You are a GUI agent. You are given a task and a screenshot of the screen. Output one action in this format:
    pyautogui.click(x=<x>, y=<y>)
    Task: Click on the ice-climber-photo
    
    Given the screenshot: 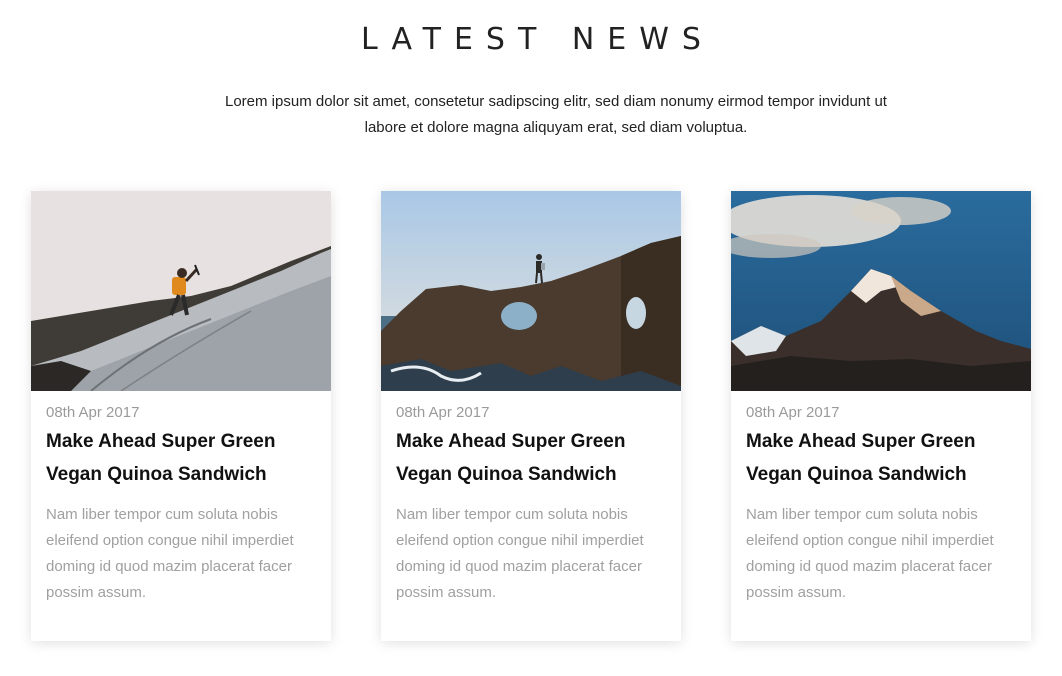 What is the action you would take?
    pyautogui.click(x=181, y=291)
    